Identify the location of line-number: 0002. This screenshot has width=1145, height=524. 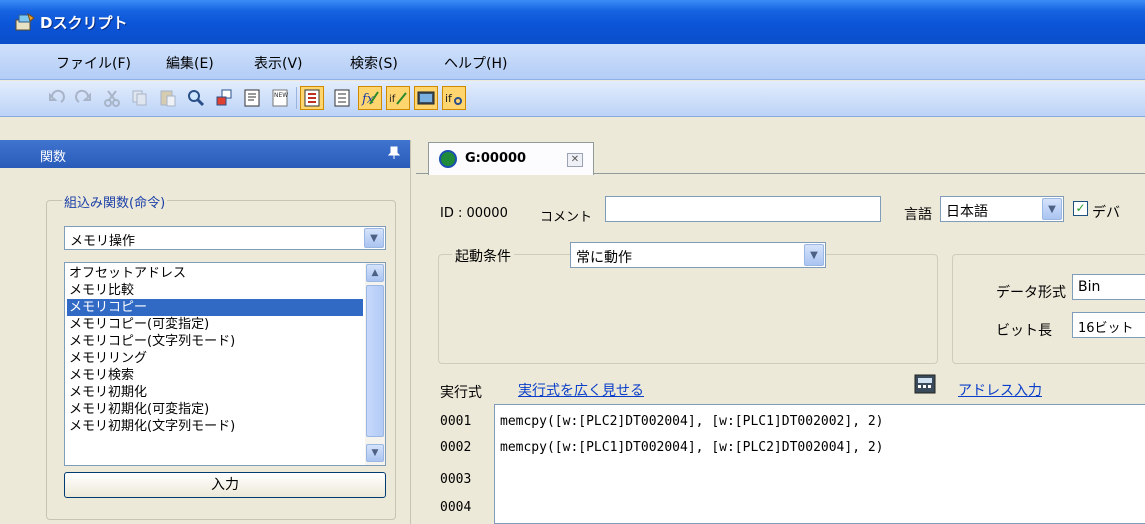
(456, 447).